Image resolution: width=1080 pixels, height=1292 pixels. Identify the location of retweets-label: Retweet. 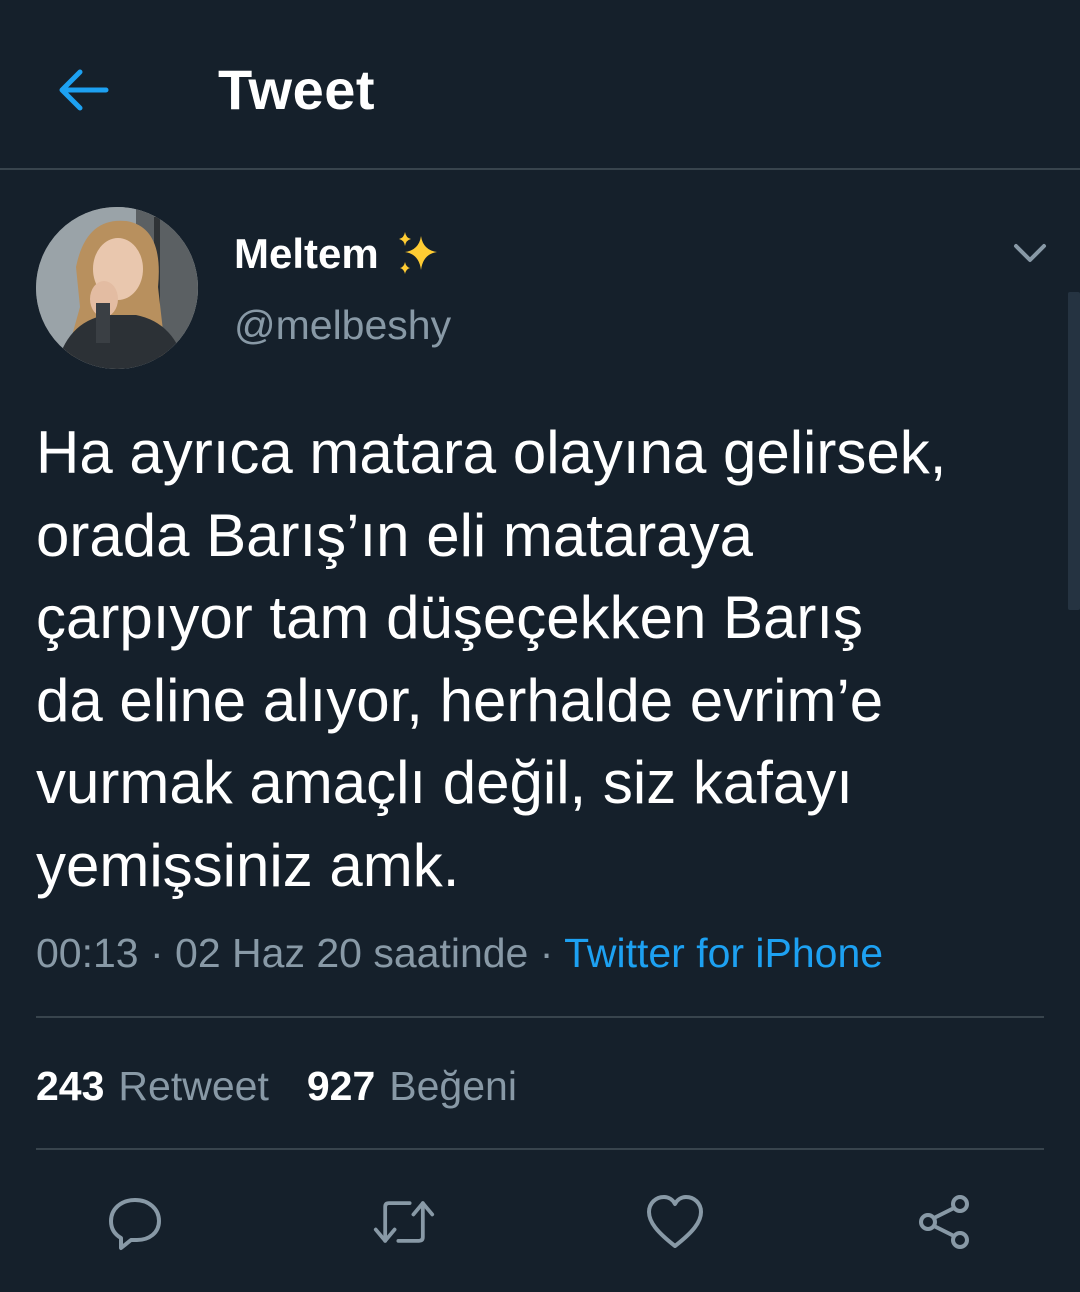
(193, 1086).